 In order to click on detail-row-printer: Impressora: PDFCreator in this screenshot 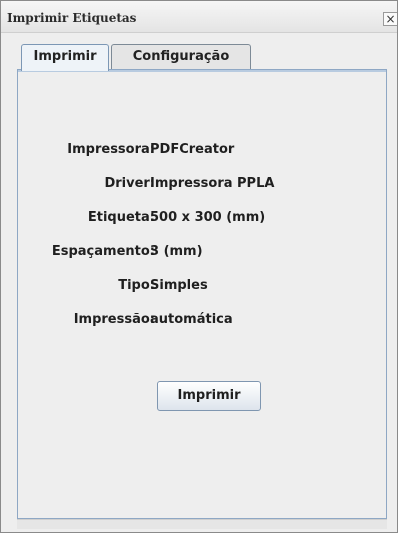, I will do `click(203, 152)`.